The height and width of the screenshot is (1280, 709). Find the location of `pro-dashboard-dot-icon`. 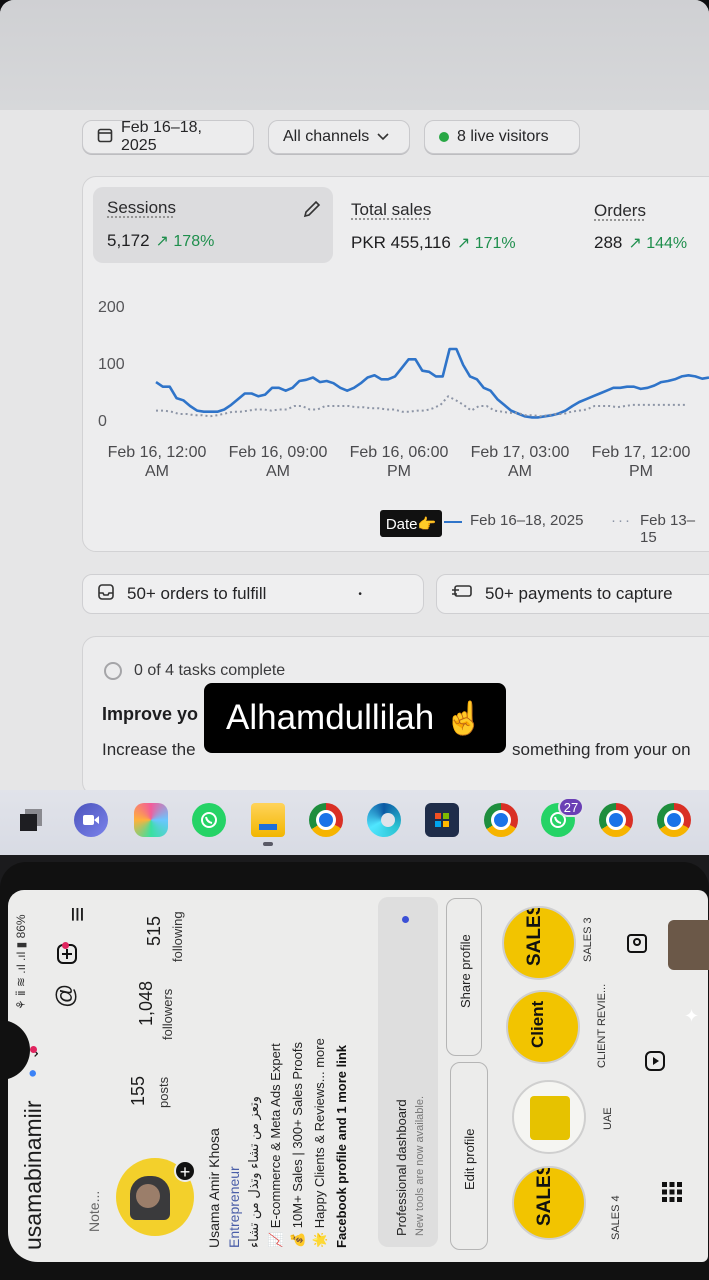

pro-dashboard-dot-icon is located at coordinates (405, 919).